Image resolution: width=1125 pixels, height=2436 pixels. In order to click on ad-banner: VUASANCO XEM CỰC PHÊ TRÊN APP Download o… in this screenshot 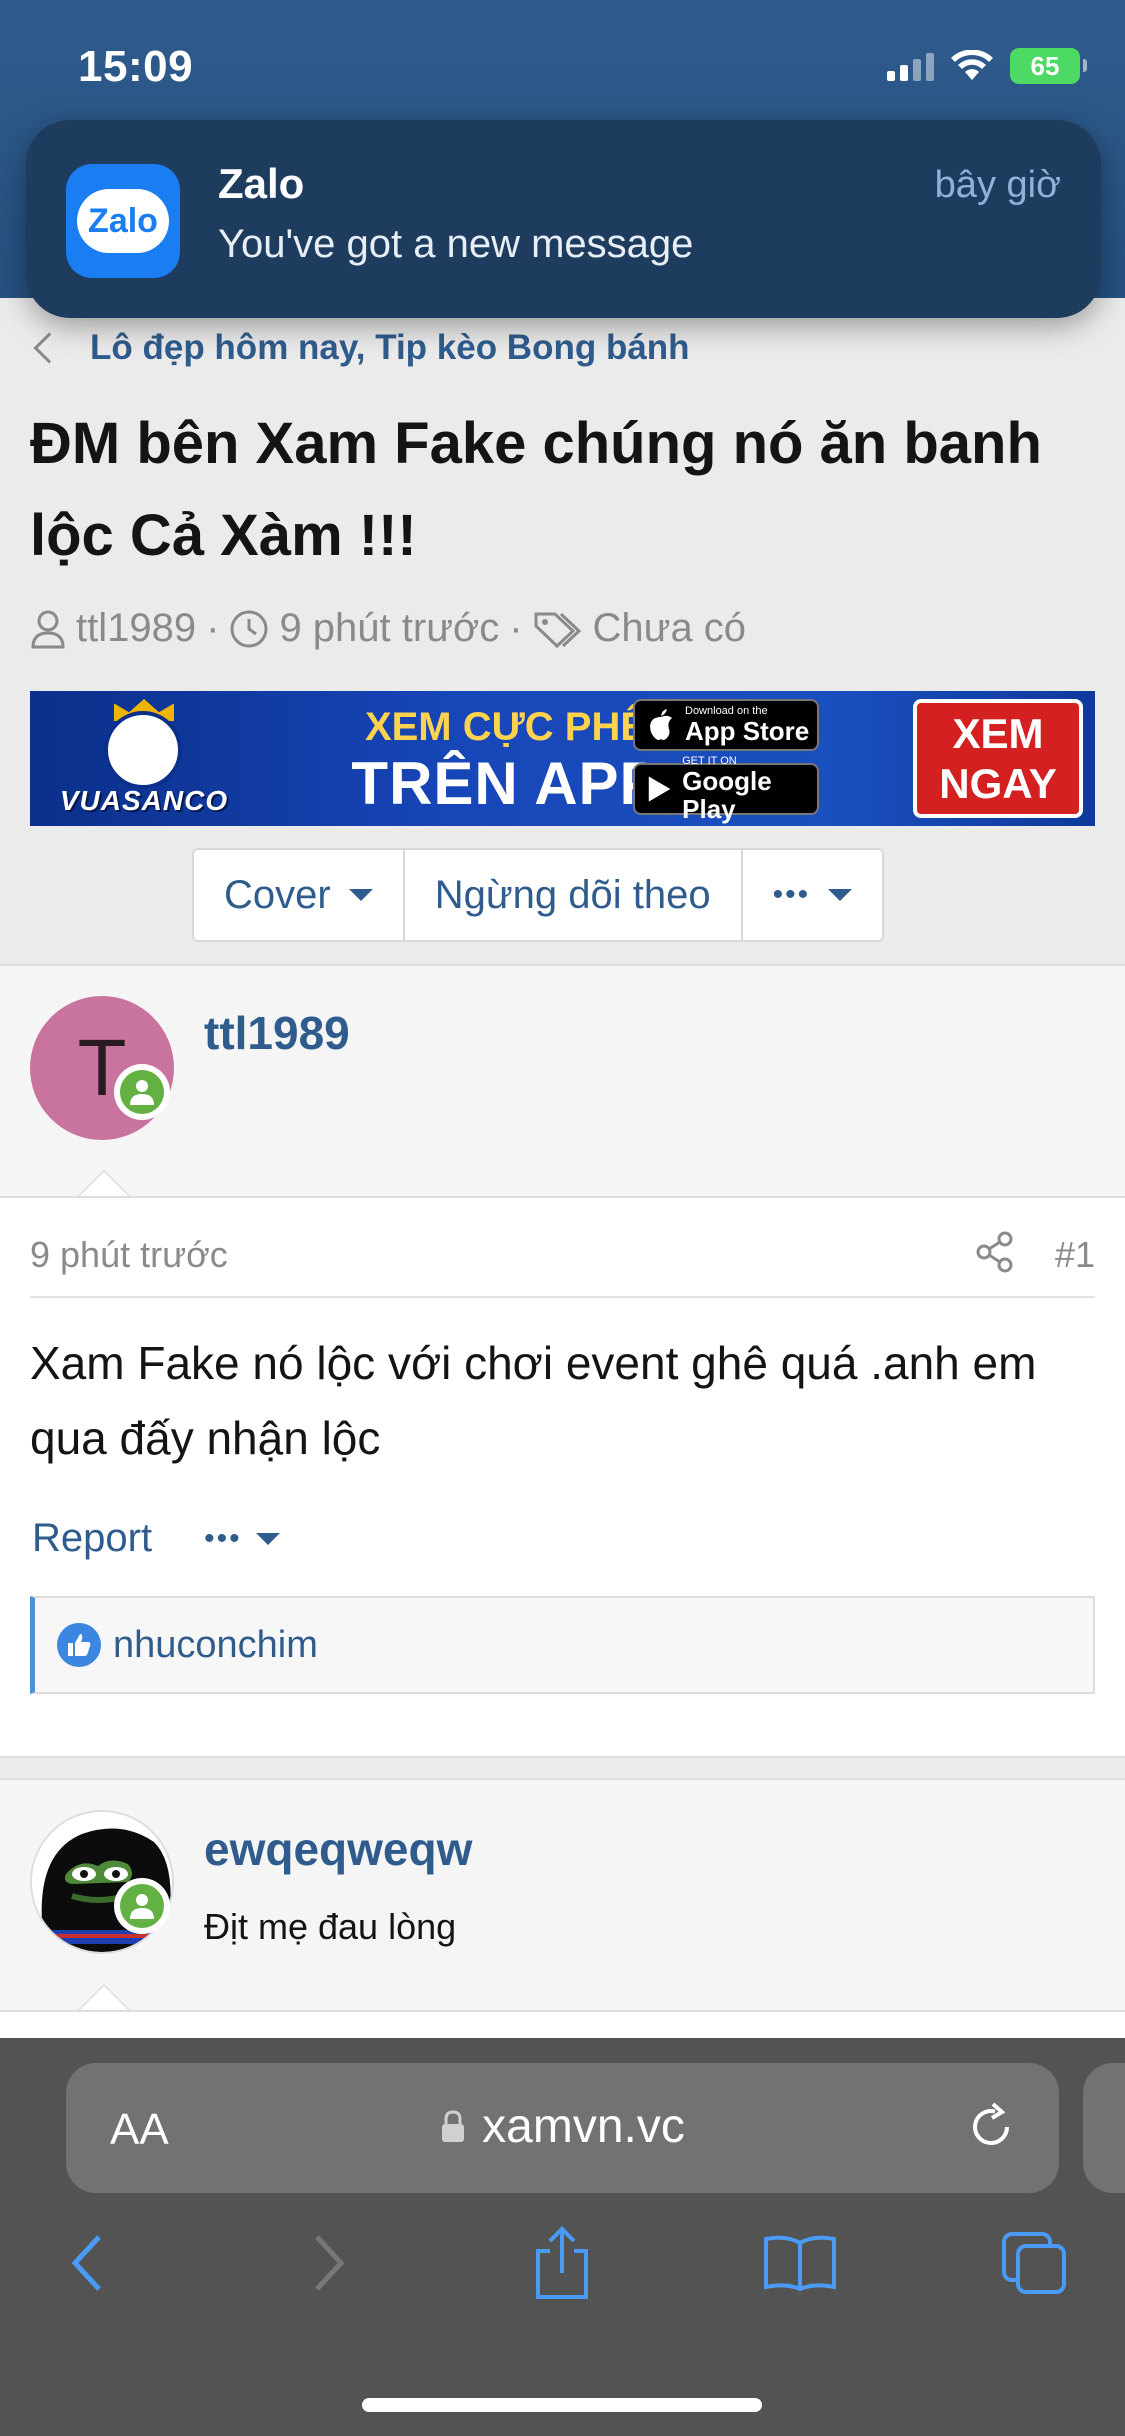, I will do `click(562, 758)`.